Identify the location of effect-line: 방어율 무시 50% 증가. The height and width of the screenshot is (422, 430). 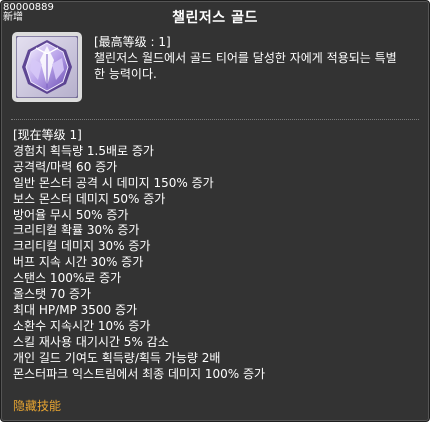
(71, 214).